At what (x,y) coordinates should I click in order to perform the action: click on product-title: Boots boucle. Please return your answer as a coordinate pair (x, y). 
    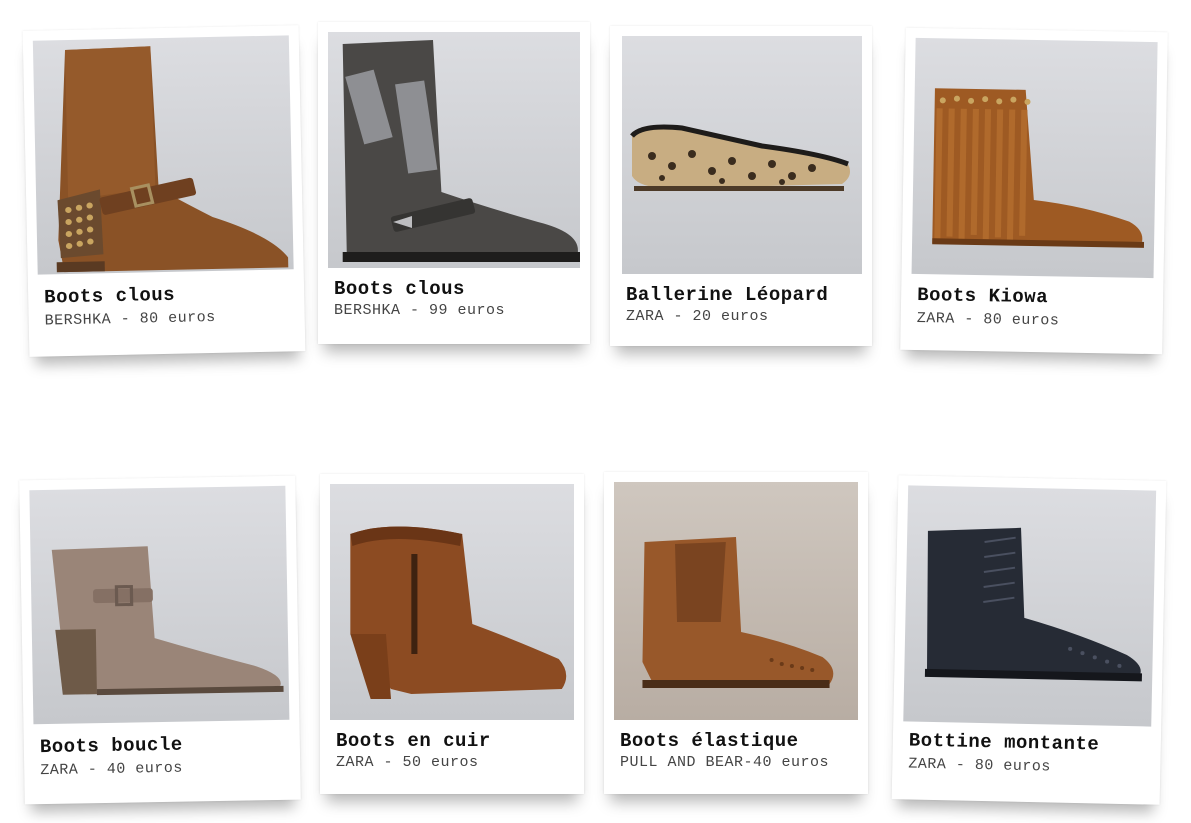
    Looking at the image, I should click on (111, 746).